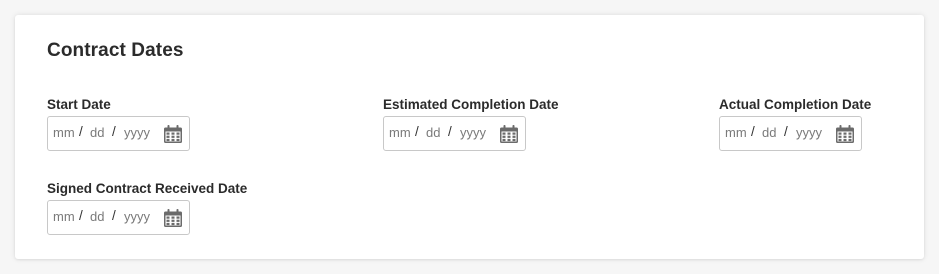 This screenshot has height=274, width=939. Describe the element at coordinates (118, 133) in the screenshot. I see `start-date-input: mm / dd / yyyy` at that location.